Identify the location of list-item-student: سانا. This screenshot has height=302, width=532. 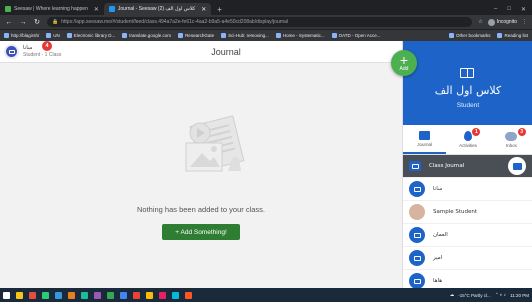
(467, 189).